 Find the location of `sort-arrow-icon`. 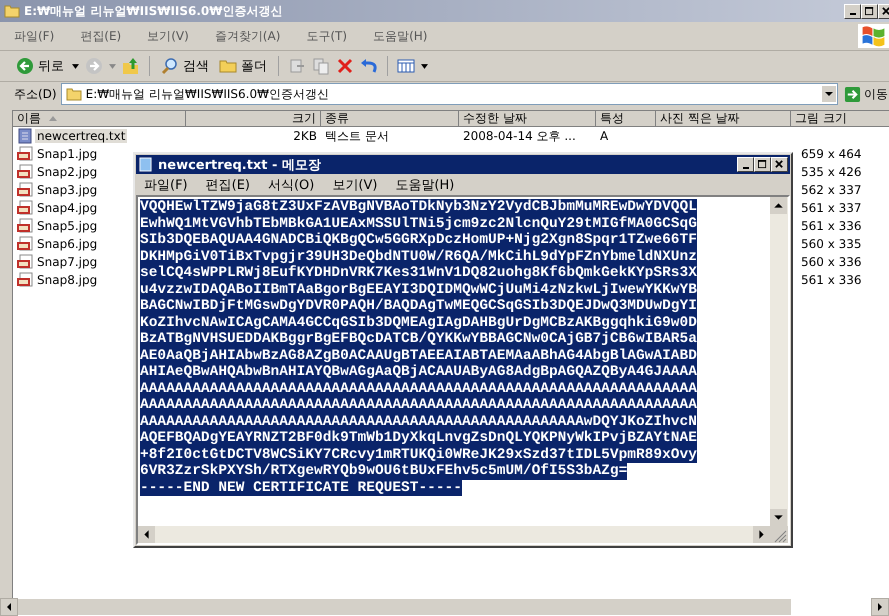

sort-arrow-icon is located at coordinates (53, 118).